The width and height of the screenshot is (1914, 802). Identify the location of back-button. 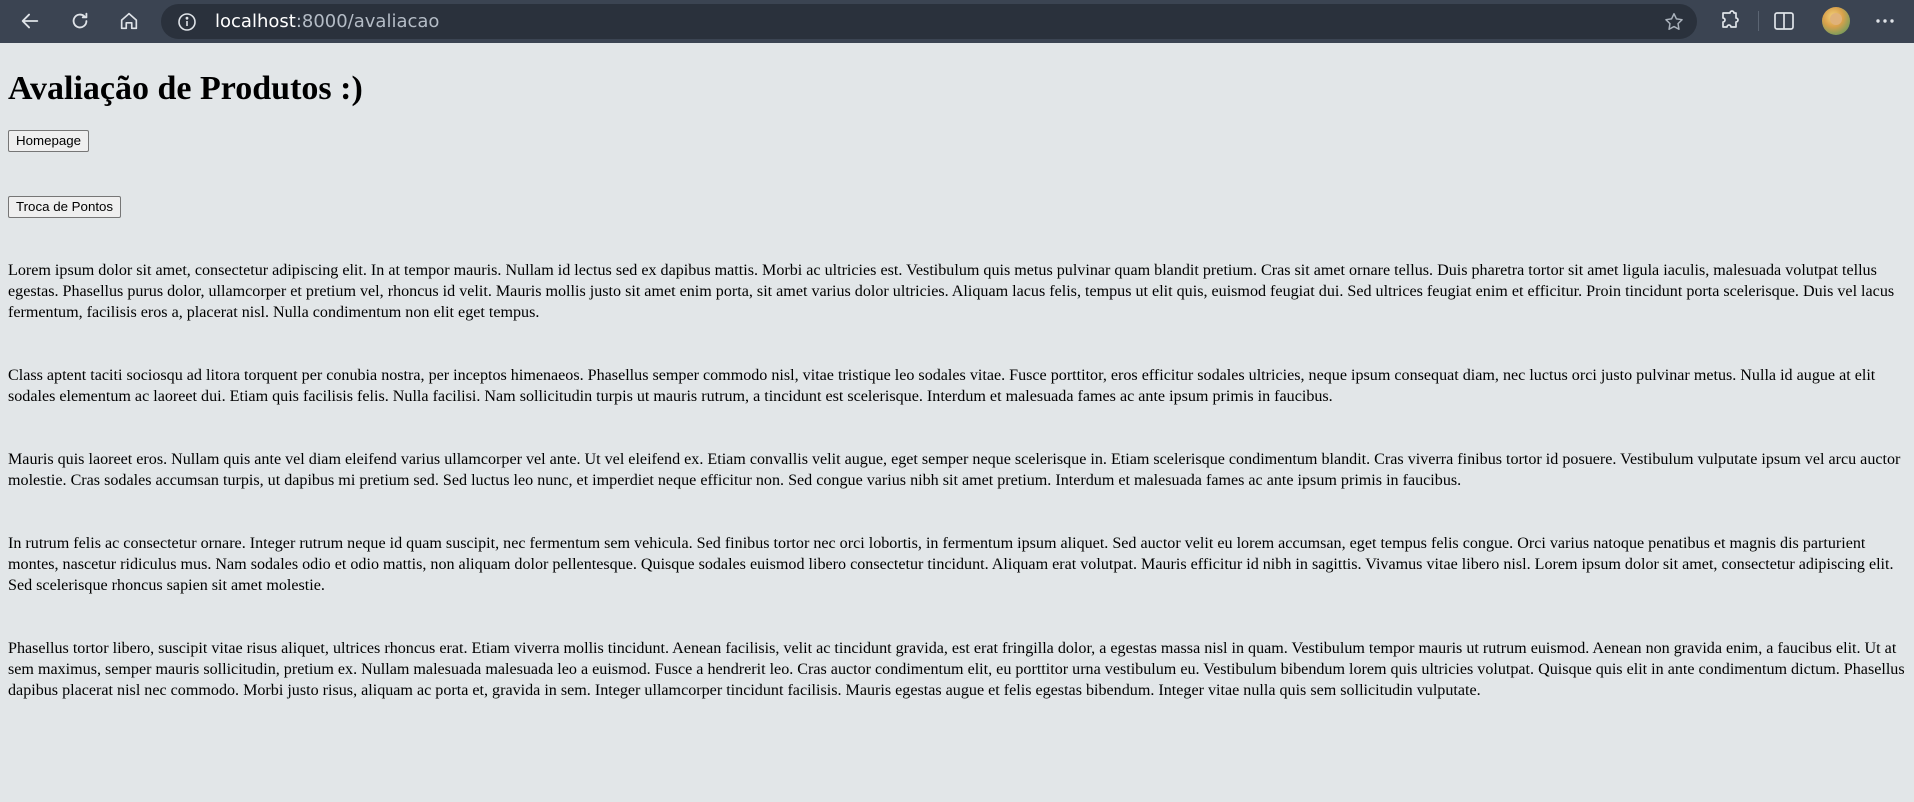
(30, 21).